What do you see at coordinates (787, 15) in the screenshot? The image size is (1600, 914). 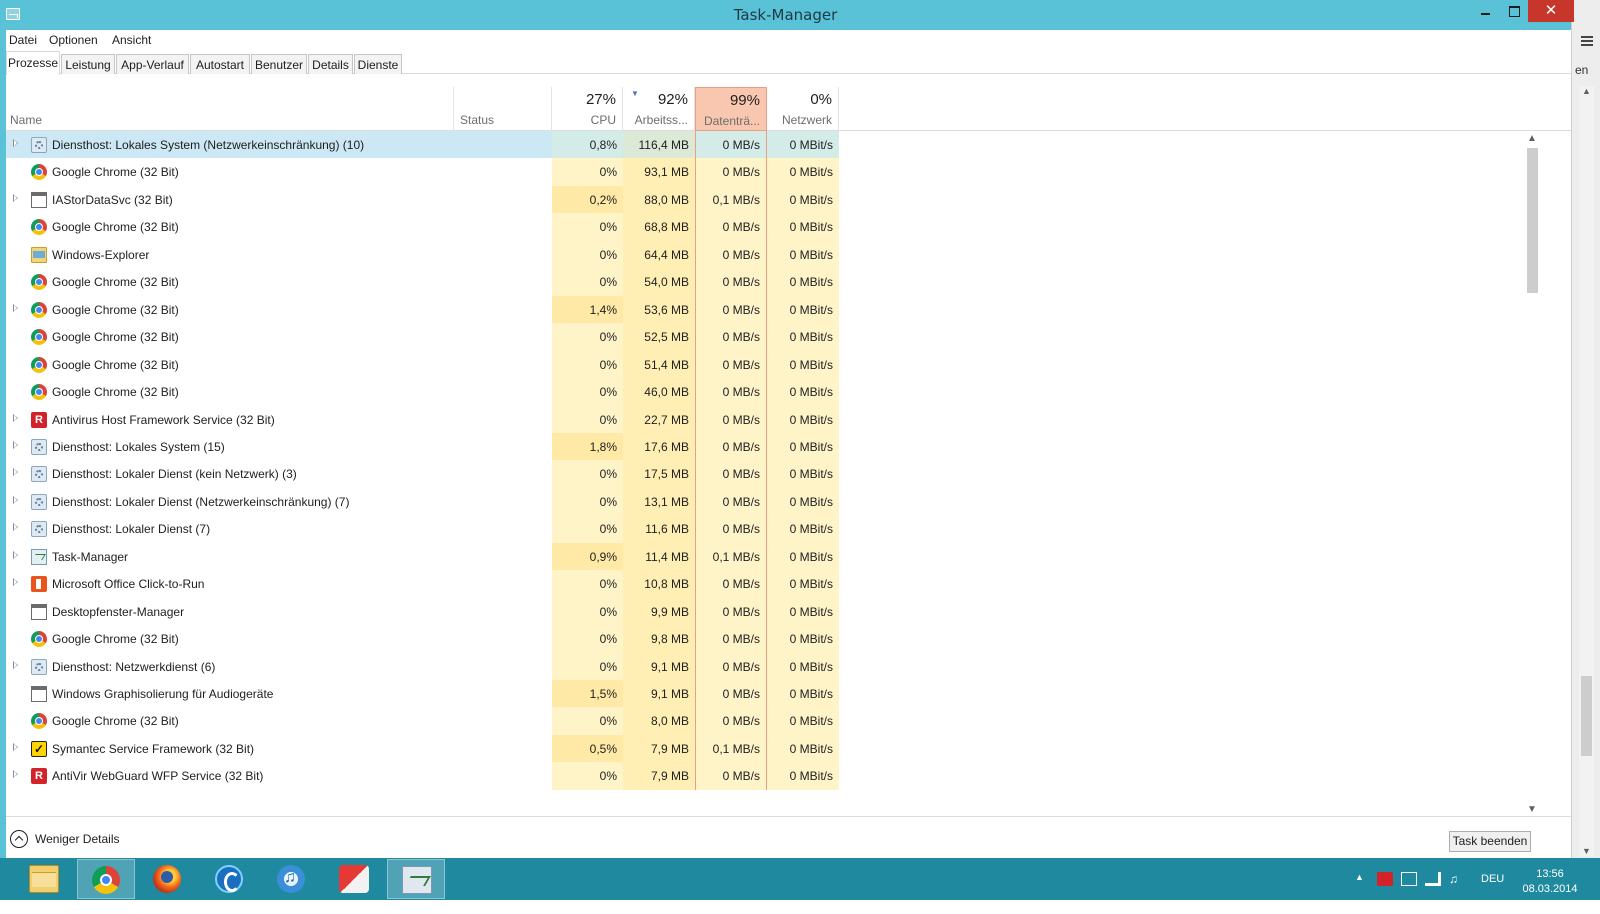 I see `title-bar: Task-Manager ✕` at bounding box center [787, 15].